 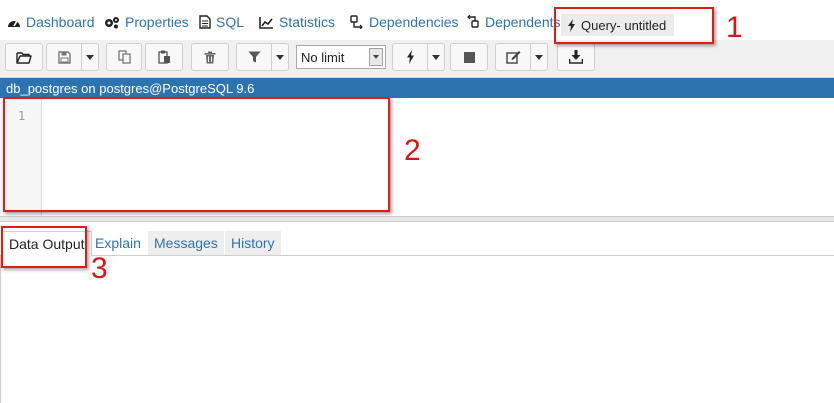 I want to click on dependents-icon, so click(x=473, y=21).